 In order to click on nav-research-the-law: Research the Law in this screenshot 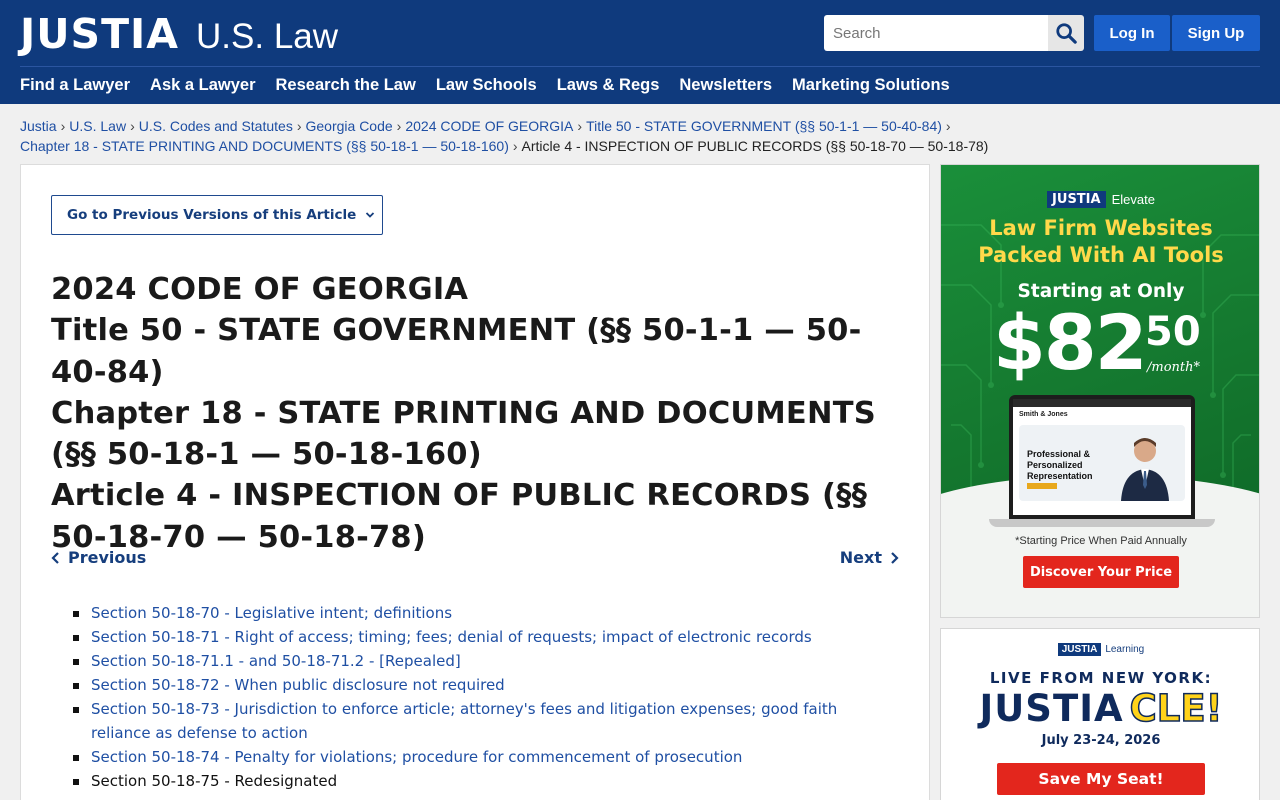, I will do `click(346, 85)`.